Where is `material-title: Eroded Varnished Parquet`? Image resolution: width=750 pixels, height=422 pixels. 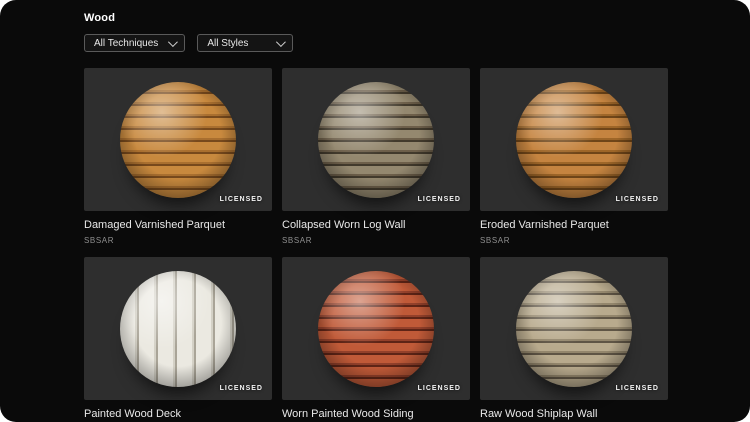 material-title: Eroded Varnished Parquet is located at coordinates (574, 225).